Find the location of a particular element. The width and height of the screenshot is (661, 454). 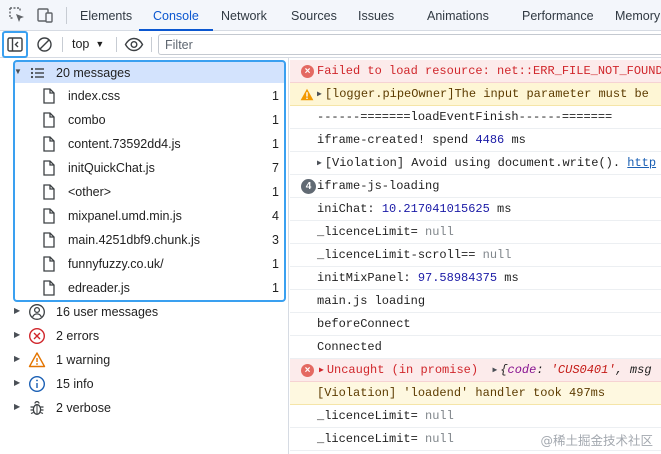

sidebar-file-item: <other> 1 is located at coordinates (144, 192).